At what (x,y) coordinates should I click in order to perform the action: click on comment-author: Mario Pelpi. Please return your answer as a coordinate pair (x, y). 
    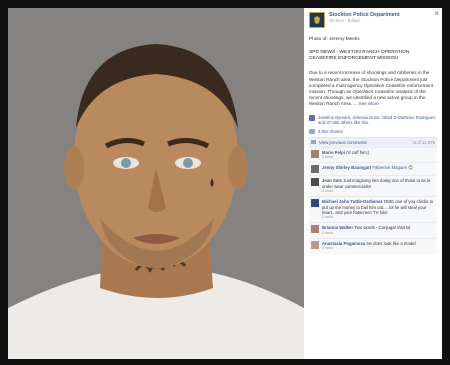
    Looking at the image, I should click on (333, 152).